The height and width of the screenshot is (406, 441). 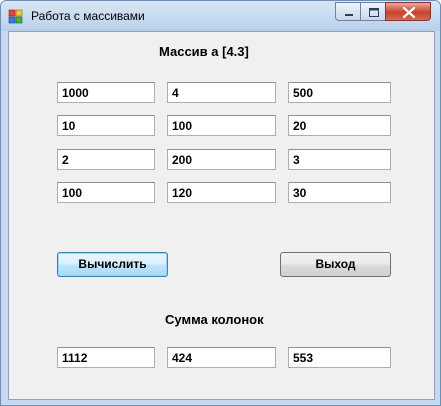 What do you see at coordinates (221, 357) in the screenshot?
I see `sum-cell-2: 424` at bounding box center [221, 357].